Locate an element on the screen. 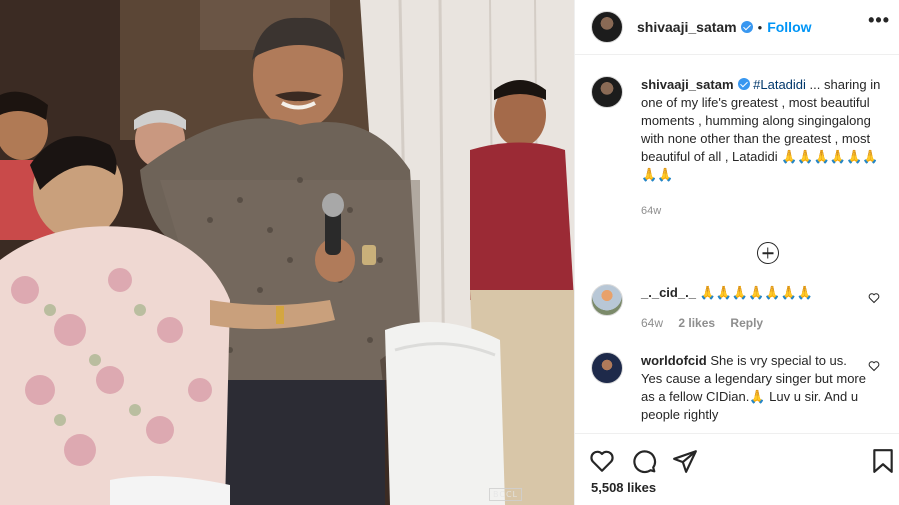  likes-count: 5,508 likes is located at coordinates (623, 487).